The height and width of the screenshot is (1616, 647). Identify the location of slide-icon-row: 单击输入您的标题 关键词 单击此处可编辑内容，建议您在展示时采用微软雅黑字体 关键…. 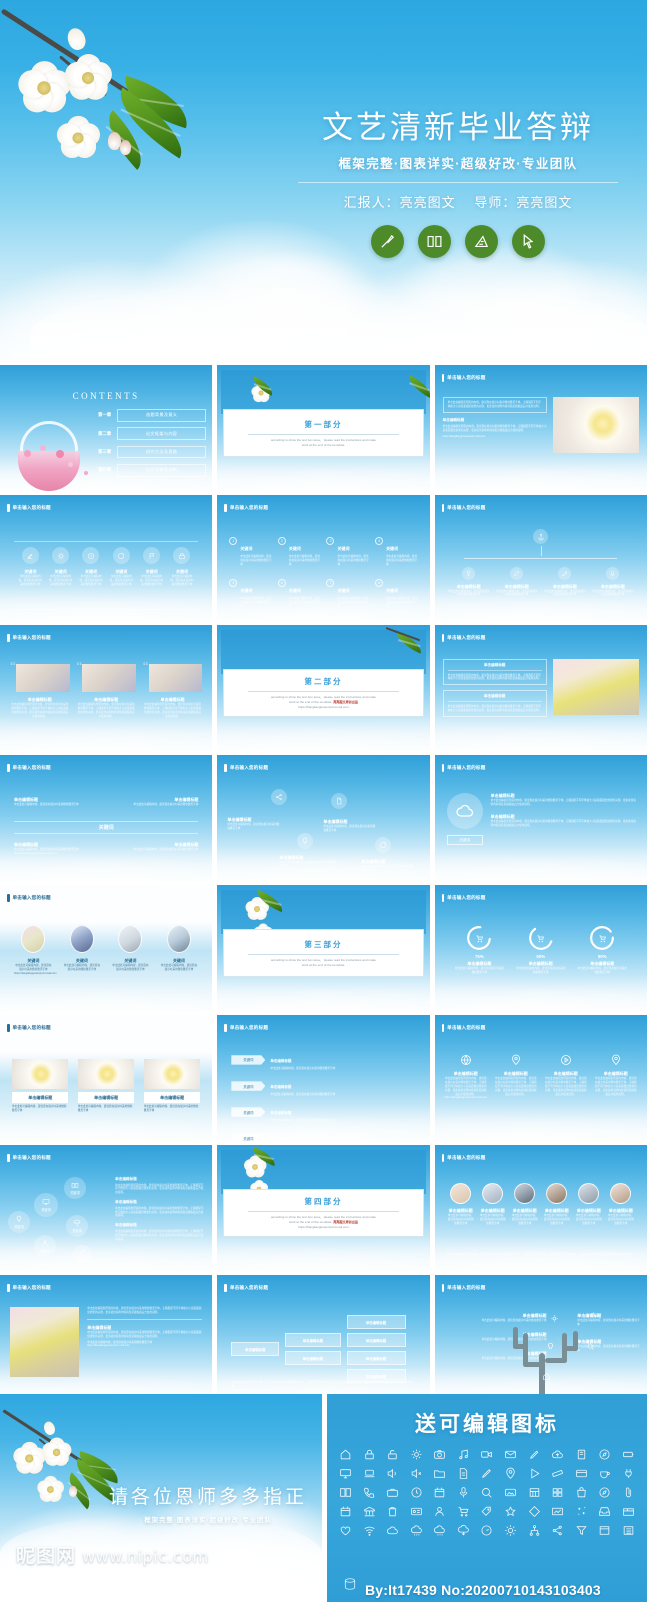
(106, 558).